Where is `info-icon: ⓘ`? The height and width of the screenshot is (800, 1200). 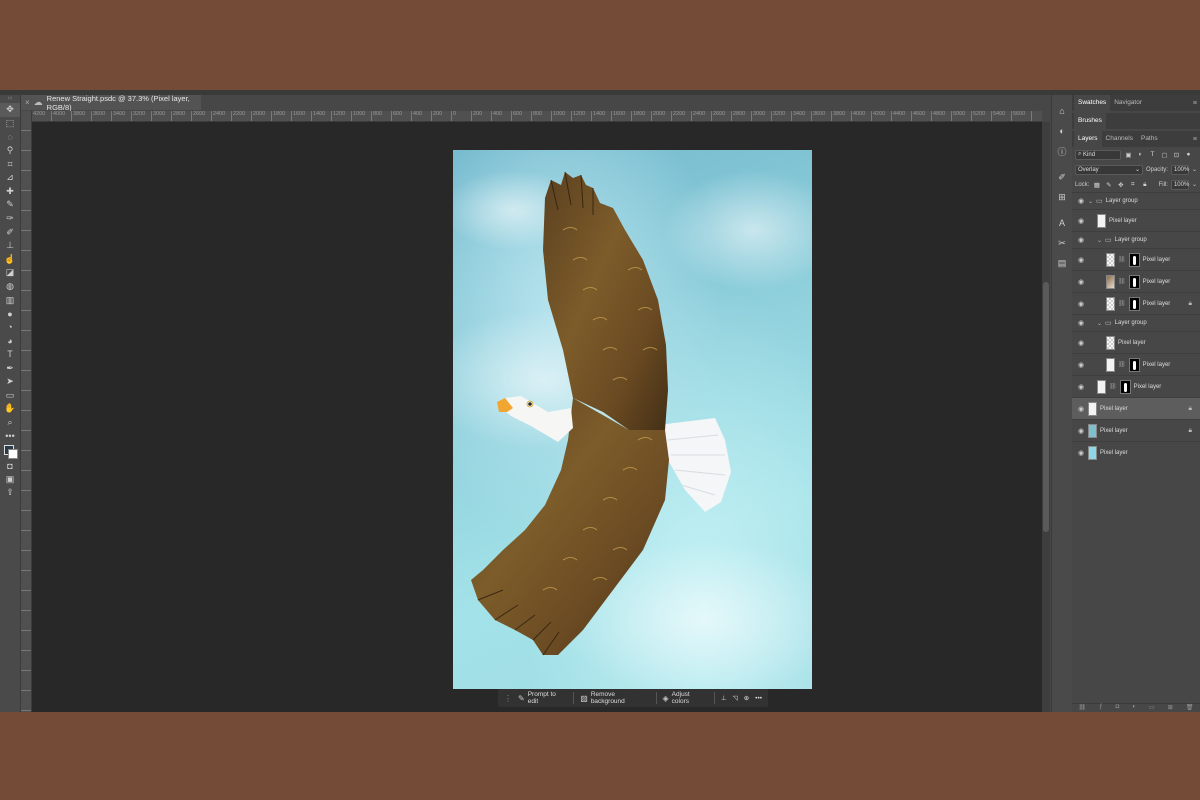
info-icon: ⓘ is located at coordinates (1062, 151).